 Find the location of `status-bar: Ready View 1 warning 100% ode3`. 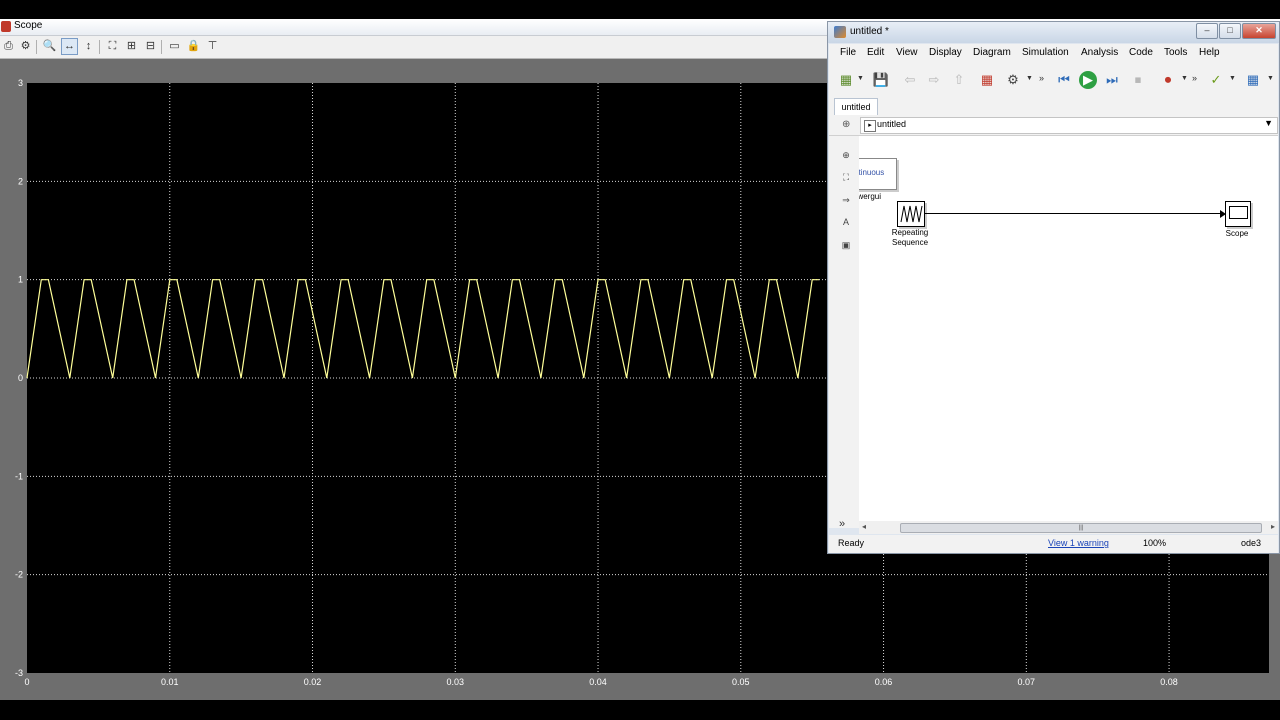

status-bar: Ready View 1 warning 100% ode3 is located at coordinates (1053, 544).